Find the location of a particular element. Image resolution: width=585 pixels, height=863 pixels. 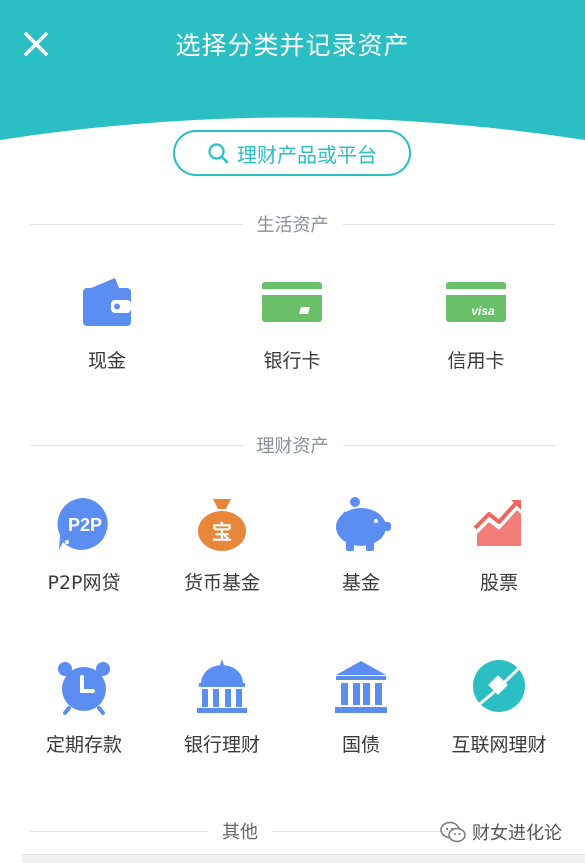

credit-card-icon: visa is located at coordinates (476, 302).